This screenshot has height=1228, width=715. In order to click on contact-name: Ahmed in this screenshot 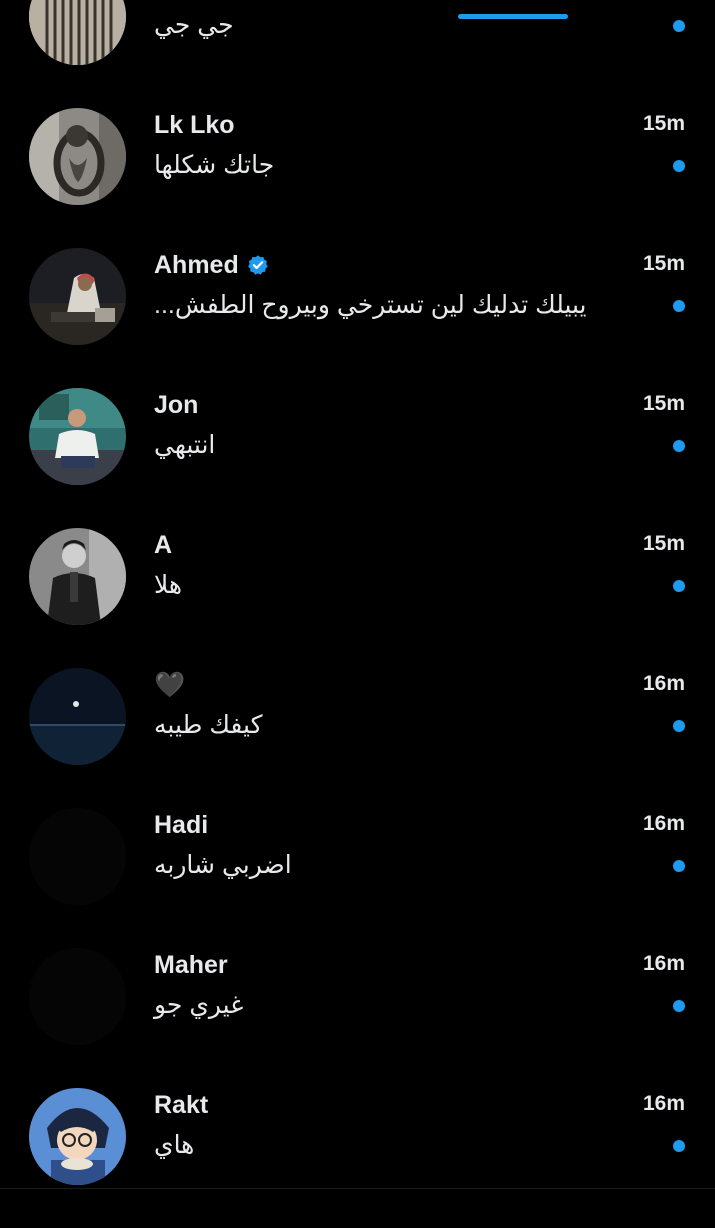, I will do `click(196, 264)`.